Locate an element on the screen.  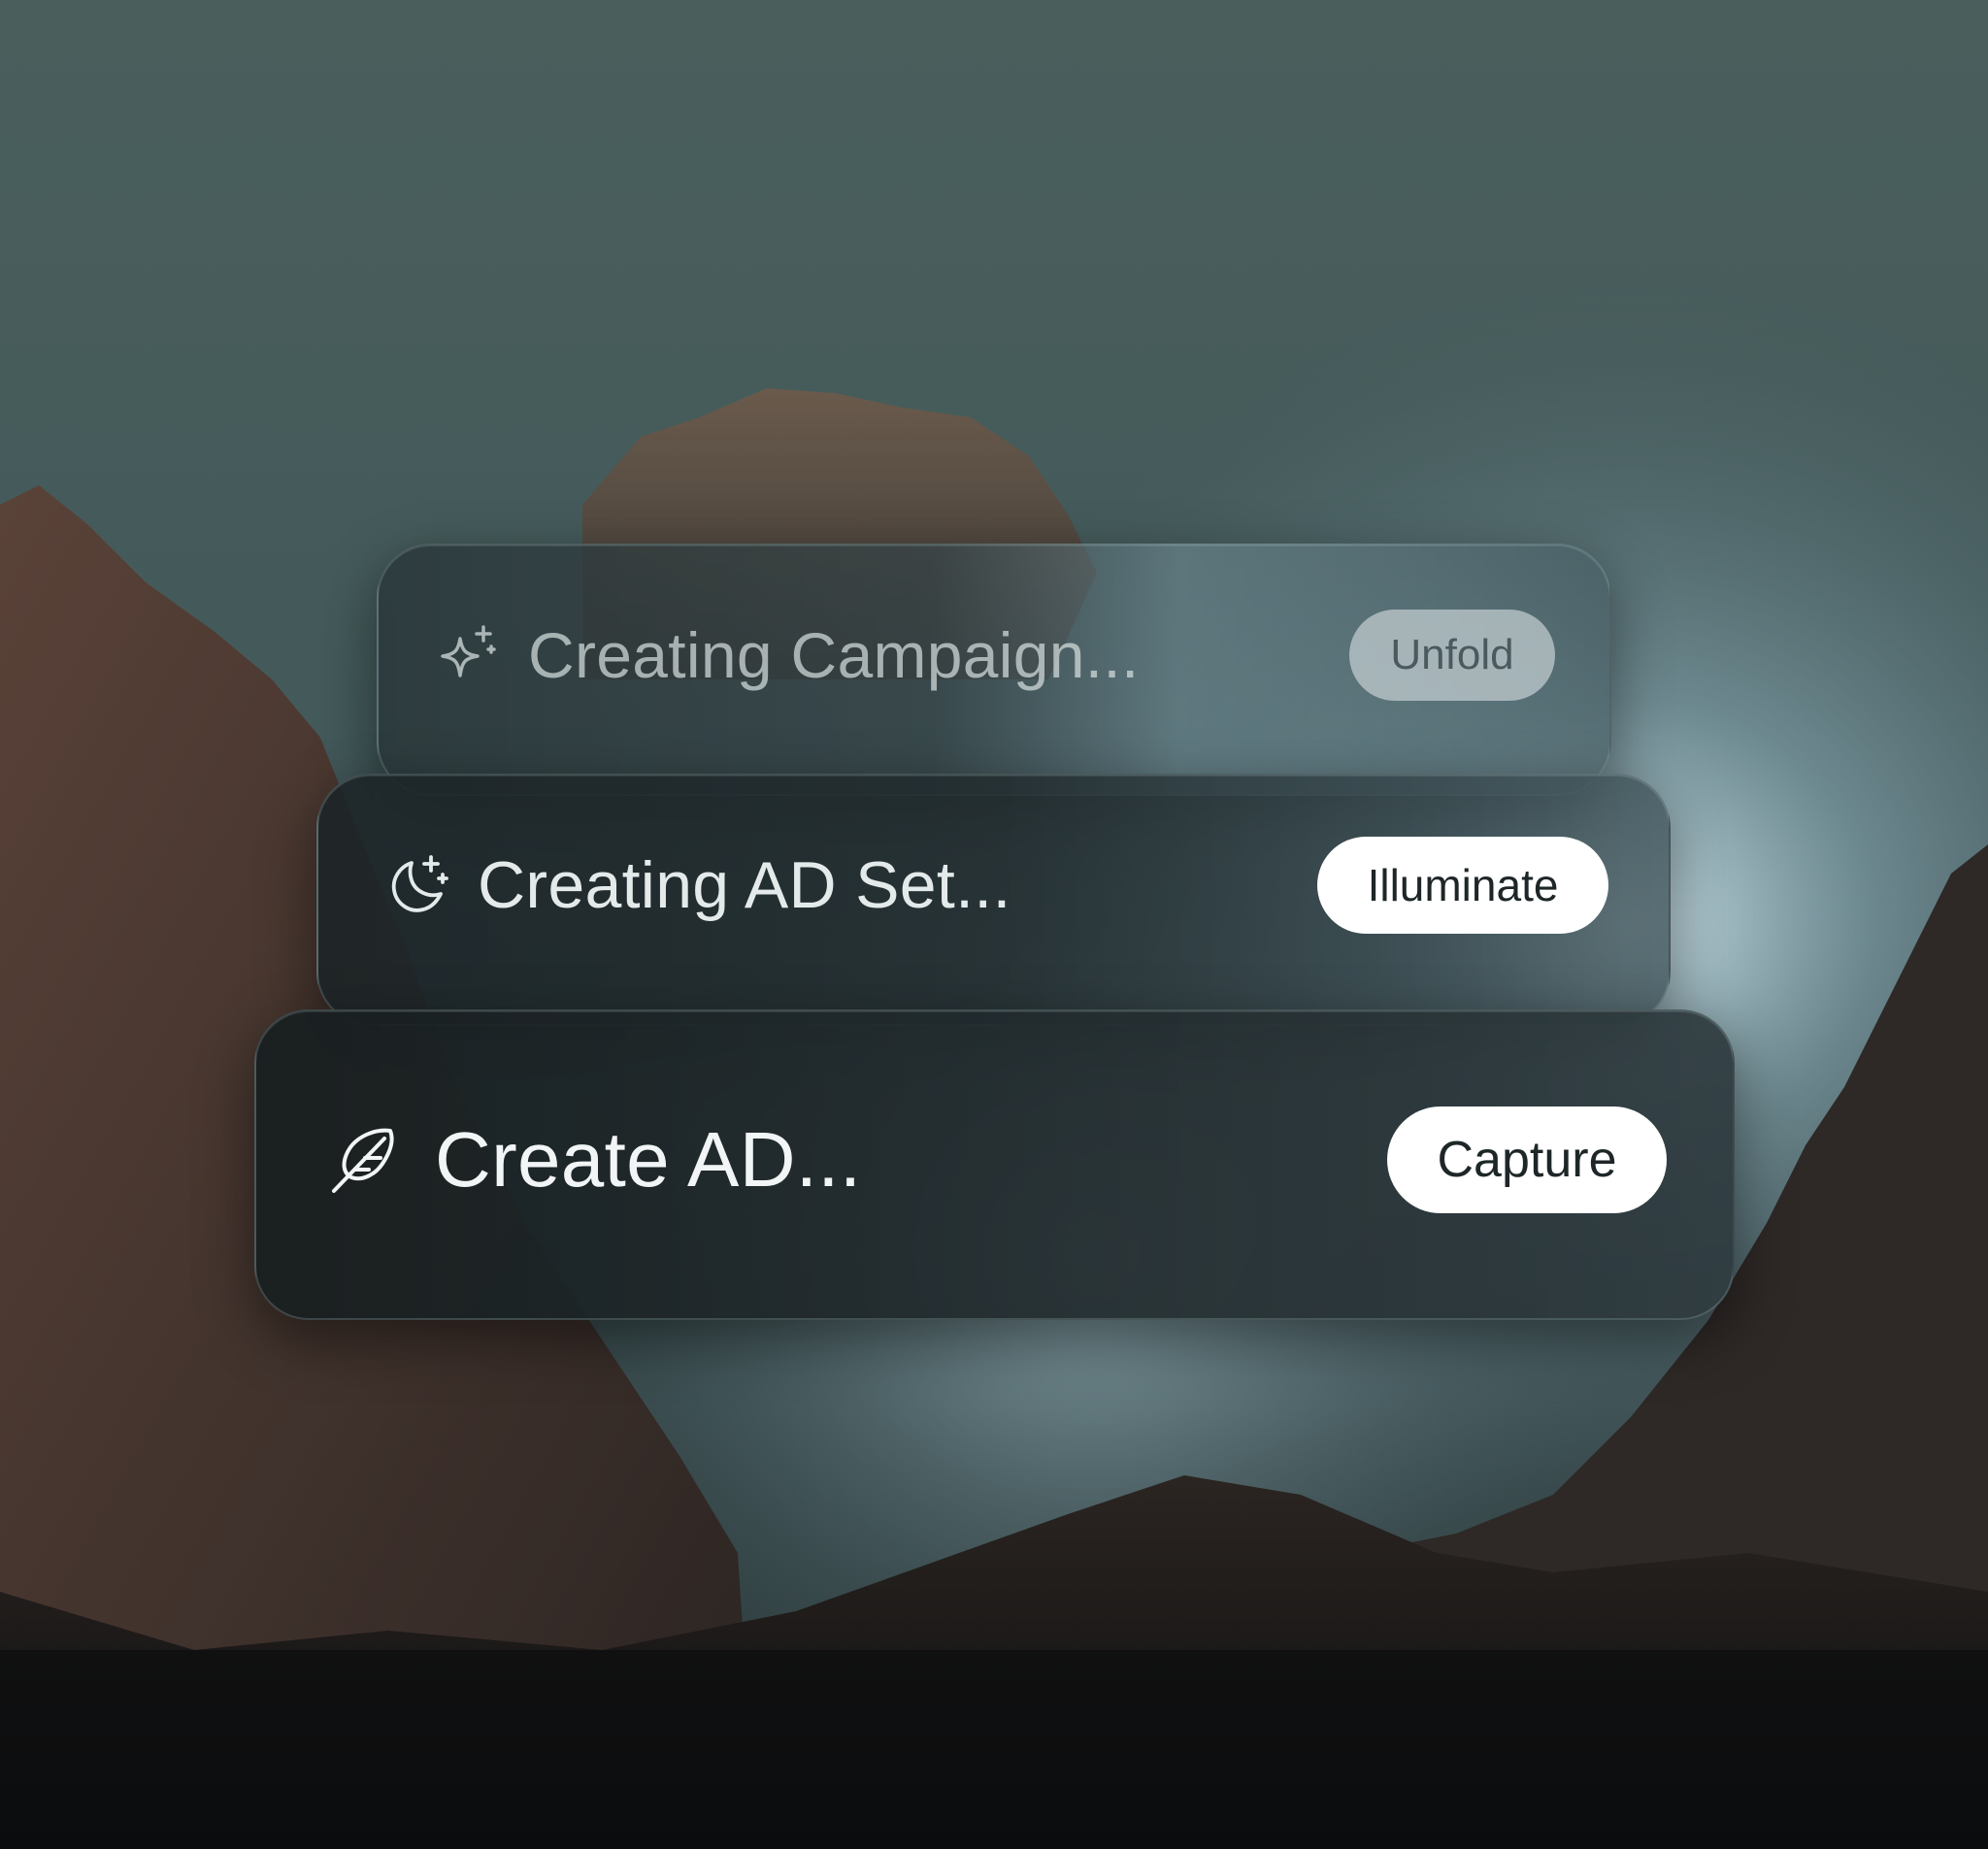
sparkle-icon is located at coordinates (467, 655).